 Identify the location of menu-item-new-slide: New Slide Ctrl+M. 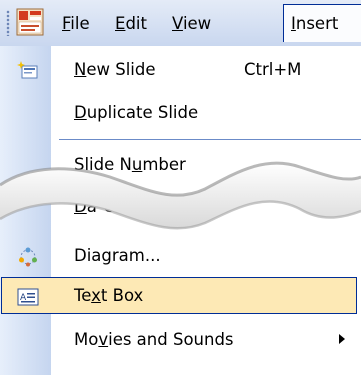
(180, 70).